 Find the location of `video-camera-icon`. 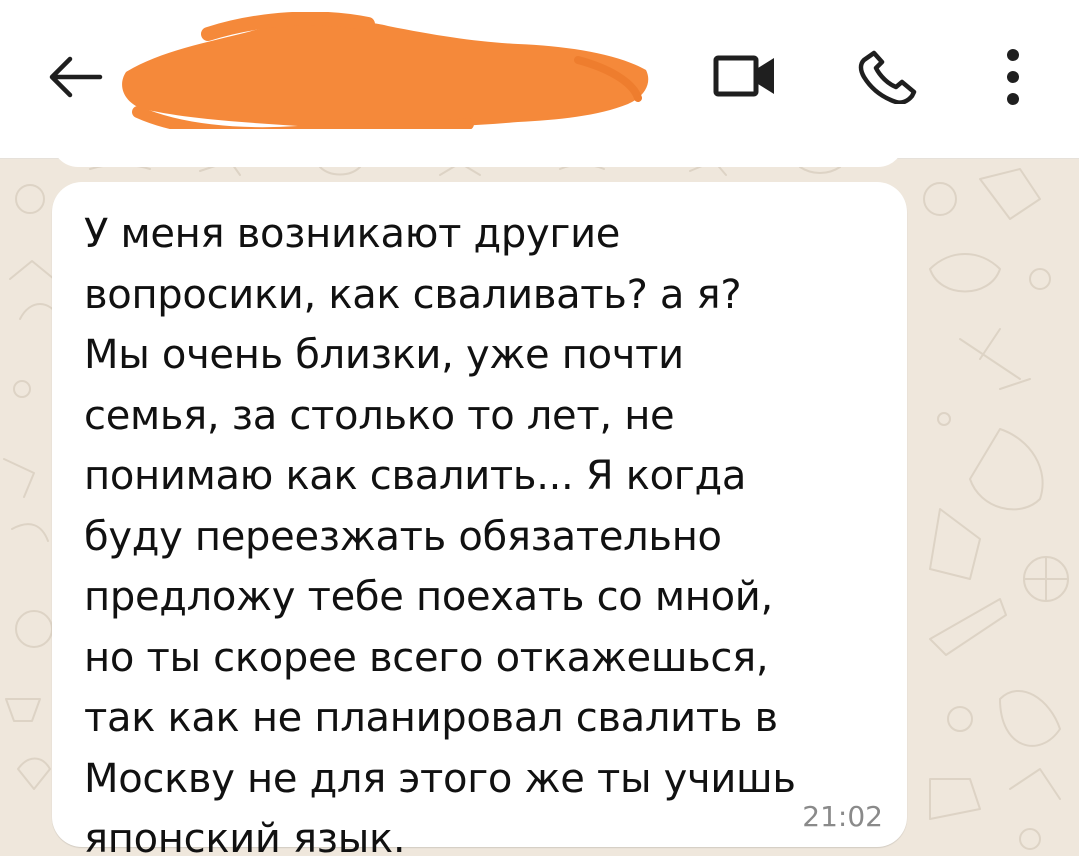

video-camera-icon is located at coordinates (745, 76).